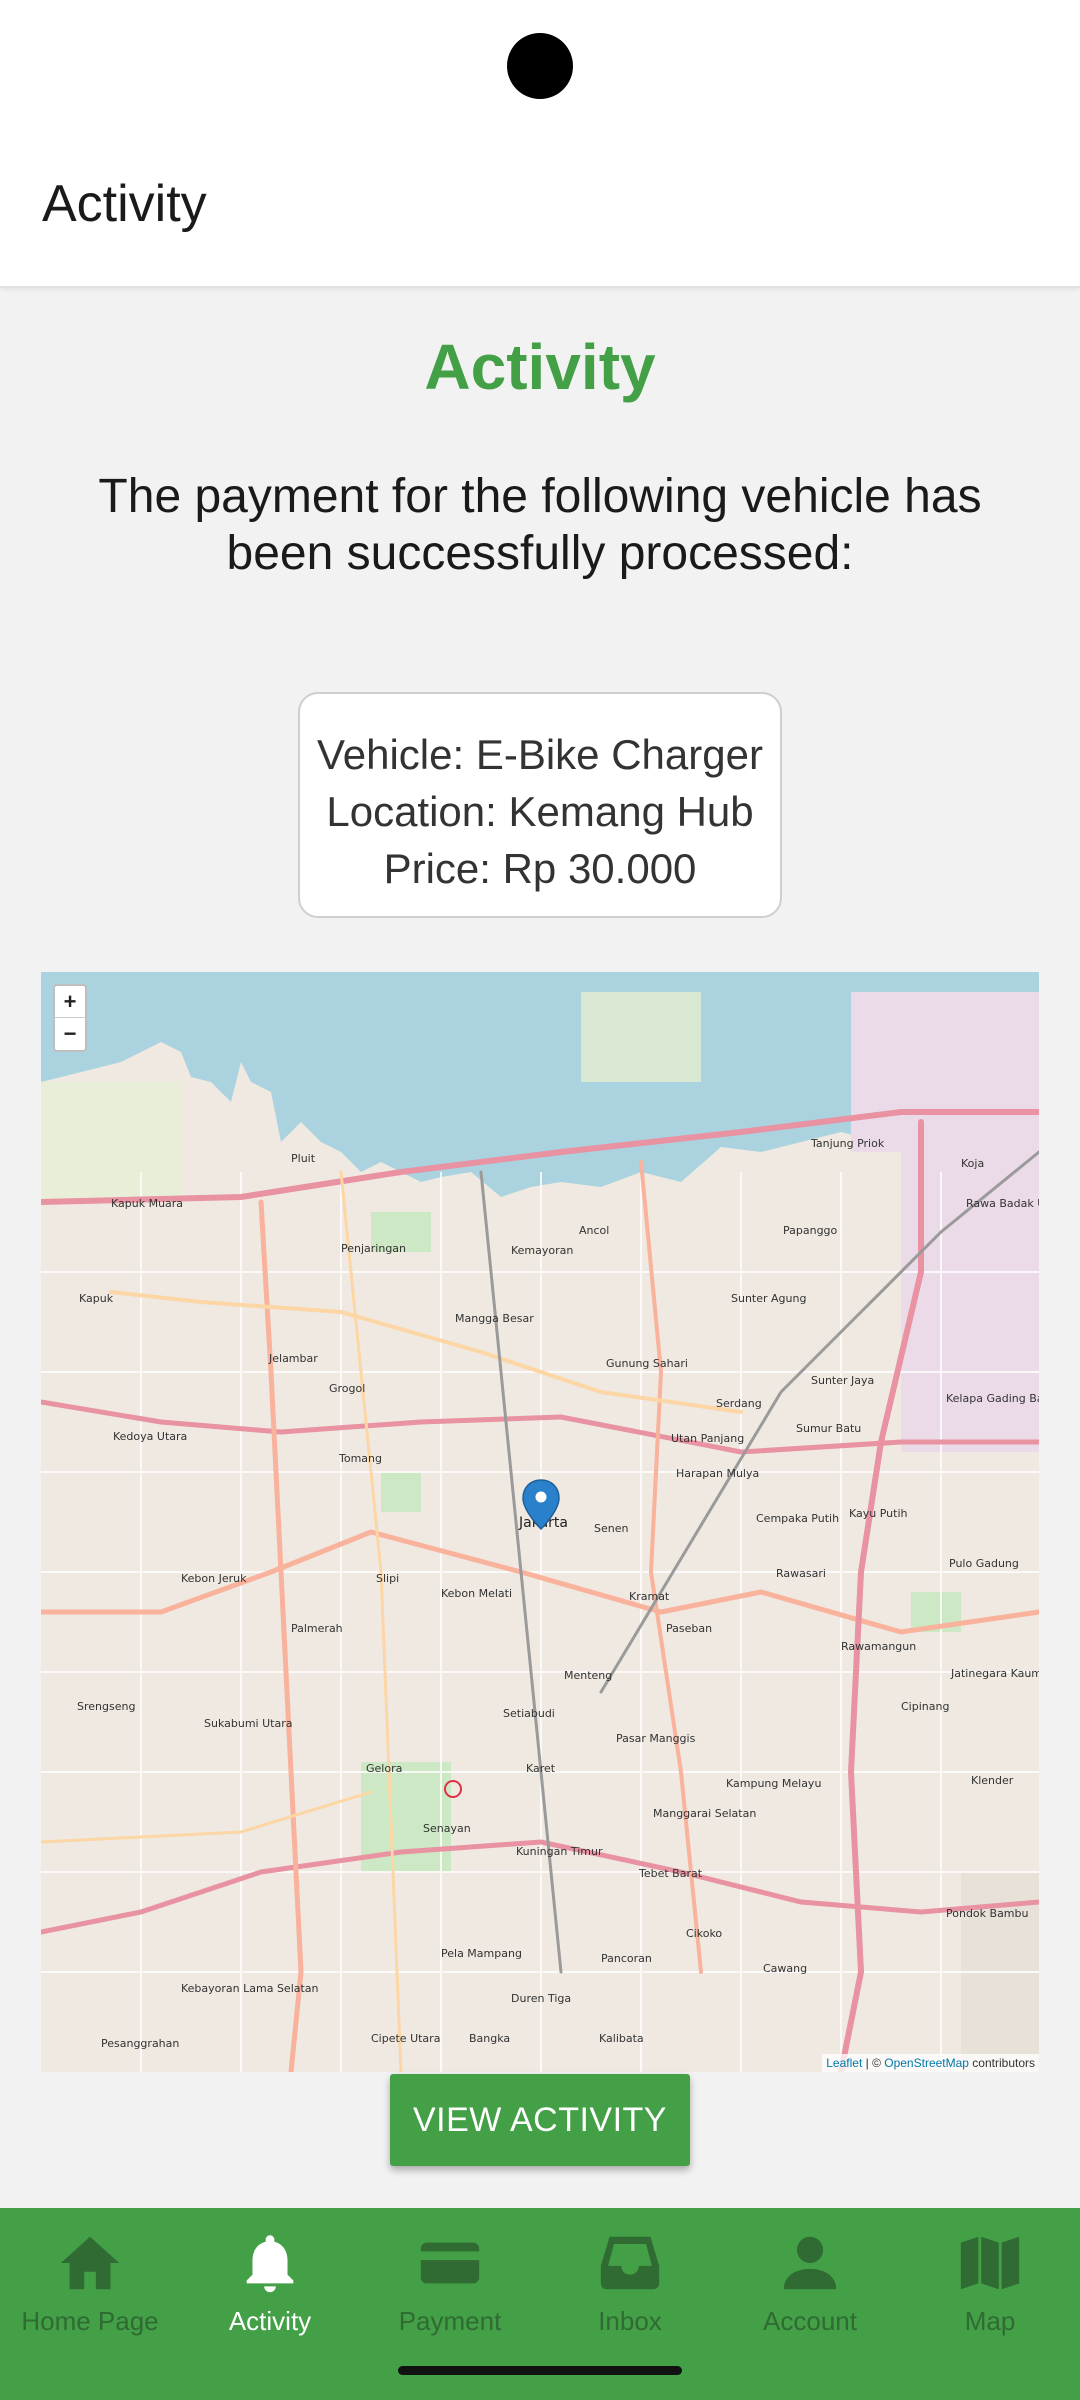 The width and height of the screenshot is (1080, 2400). What do you see at coordinates (984, 1563) in the screenshot?
I see `map-label-pulo-gadung: Pulo Gadung` at bounding box center [984, 1563].